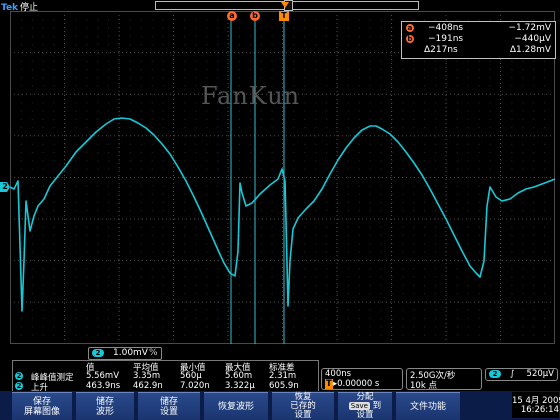  I want to click on meas-row-2-channel: 2, so click(19, 386).